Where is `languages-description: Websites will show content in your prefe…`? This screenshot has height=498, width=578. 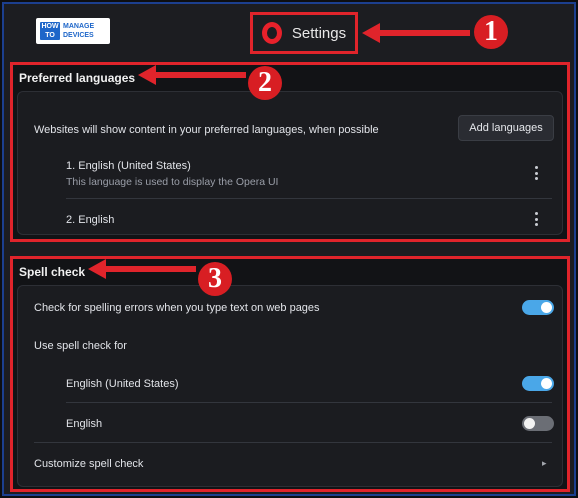 languages-description: Websites will show content in your prefe… is located at coordinates (206, 130).